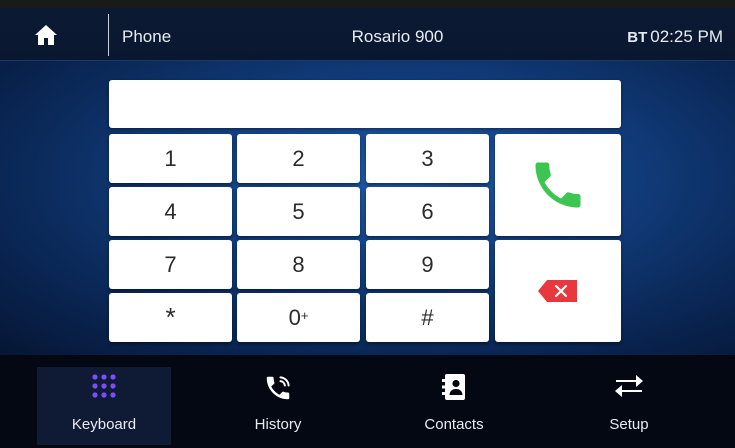 The height and width of the screenshot is (448, 735). I want to click on key-label: 1, so click(170, 158).